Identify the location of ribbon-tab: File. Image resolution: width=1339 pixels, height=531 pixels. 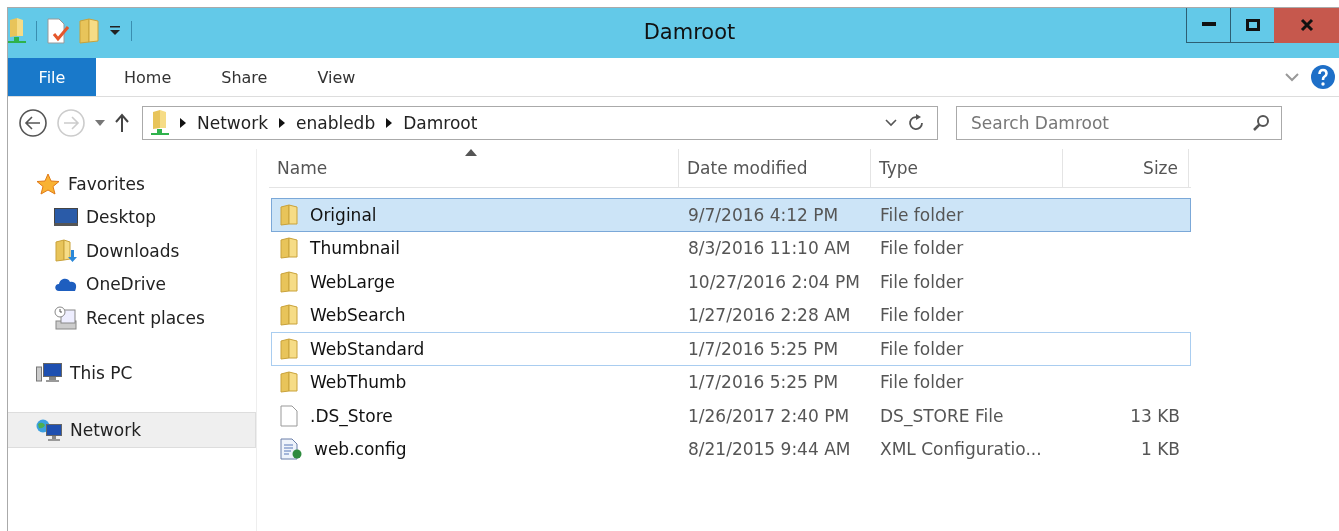
(52, 77).